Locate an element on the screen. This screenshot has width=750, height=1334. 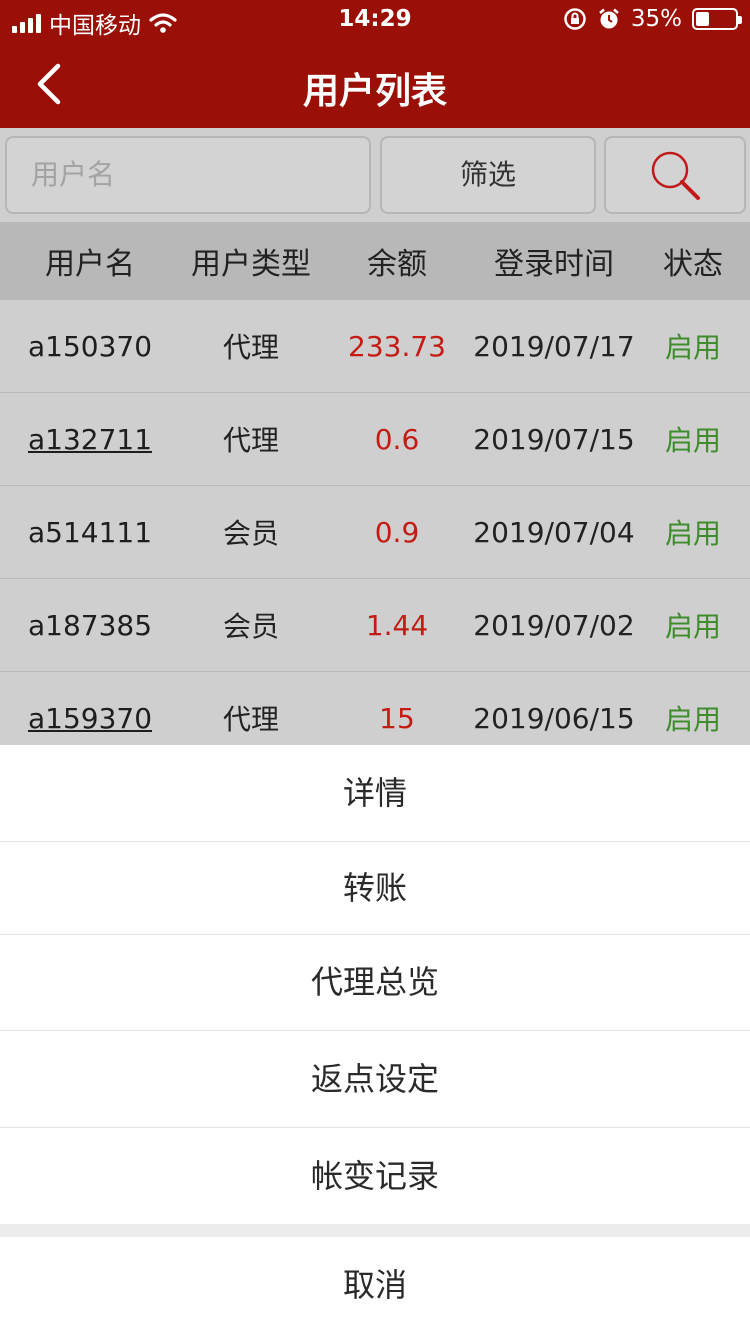
cell-login-time: 2019/07/15 is located at coordinates (554, 439).